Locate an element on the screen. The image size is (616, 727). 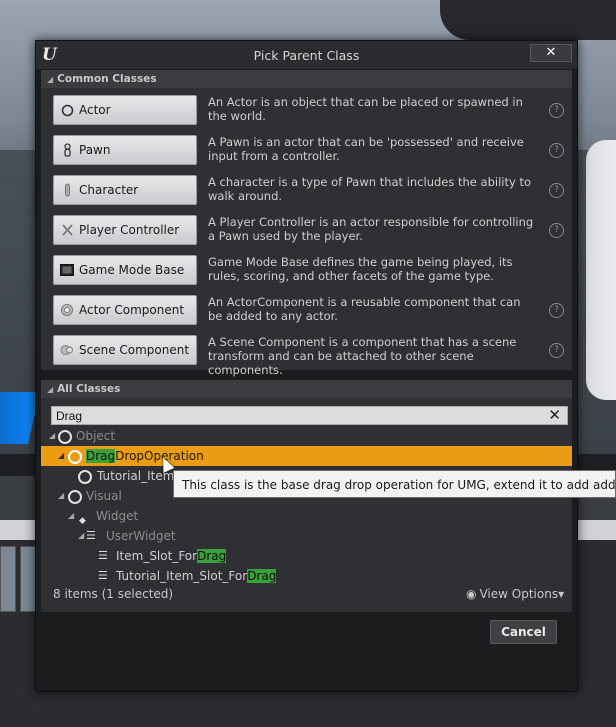
item-count-label: 8 items (1 selected) is located at coordinates (113, 594).